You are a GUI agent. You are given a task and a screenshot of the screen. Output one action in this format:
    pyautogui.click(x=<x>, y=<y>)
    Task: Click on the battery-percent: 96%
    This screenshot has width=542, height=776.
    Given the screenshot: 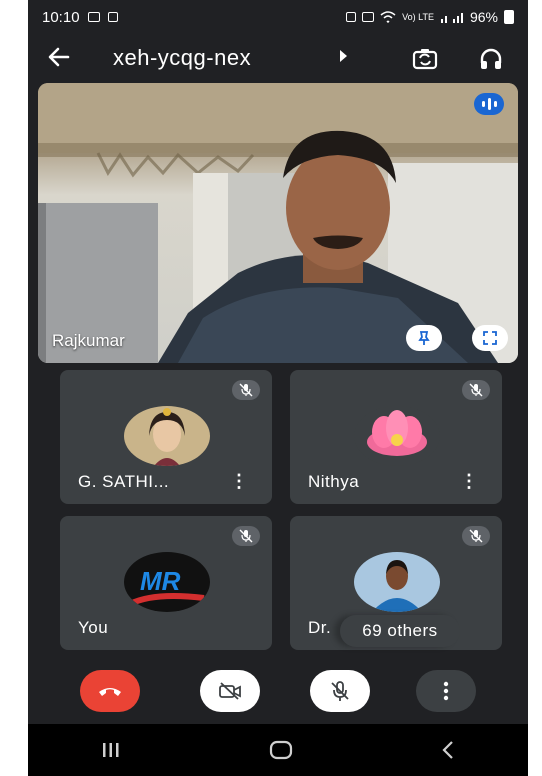 What is the action you would take?
    pyautogui.click(x=483, y=17)
    